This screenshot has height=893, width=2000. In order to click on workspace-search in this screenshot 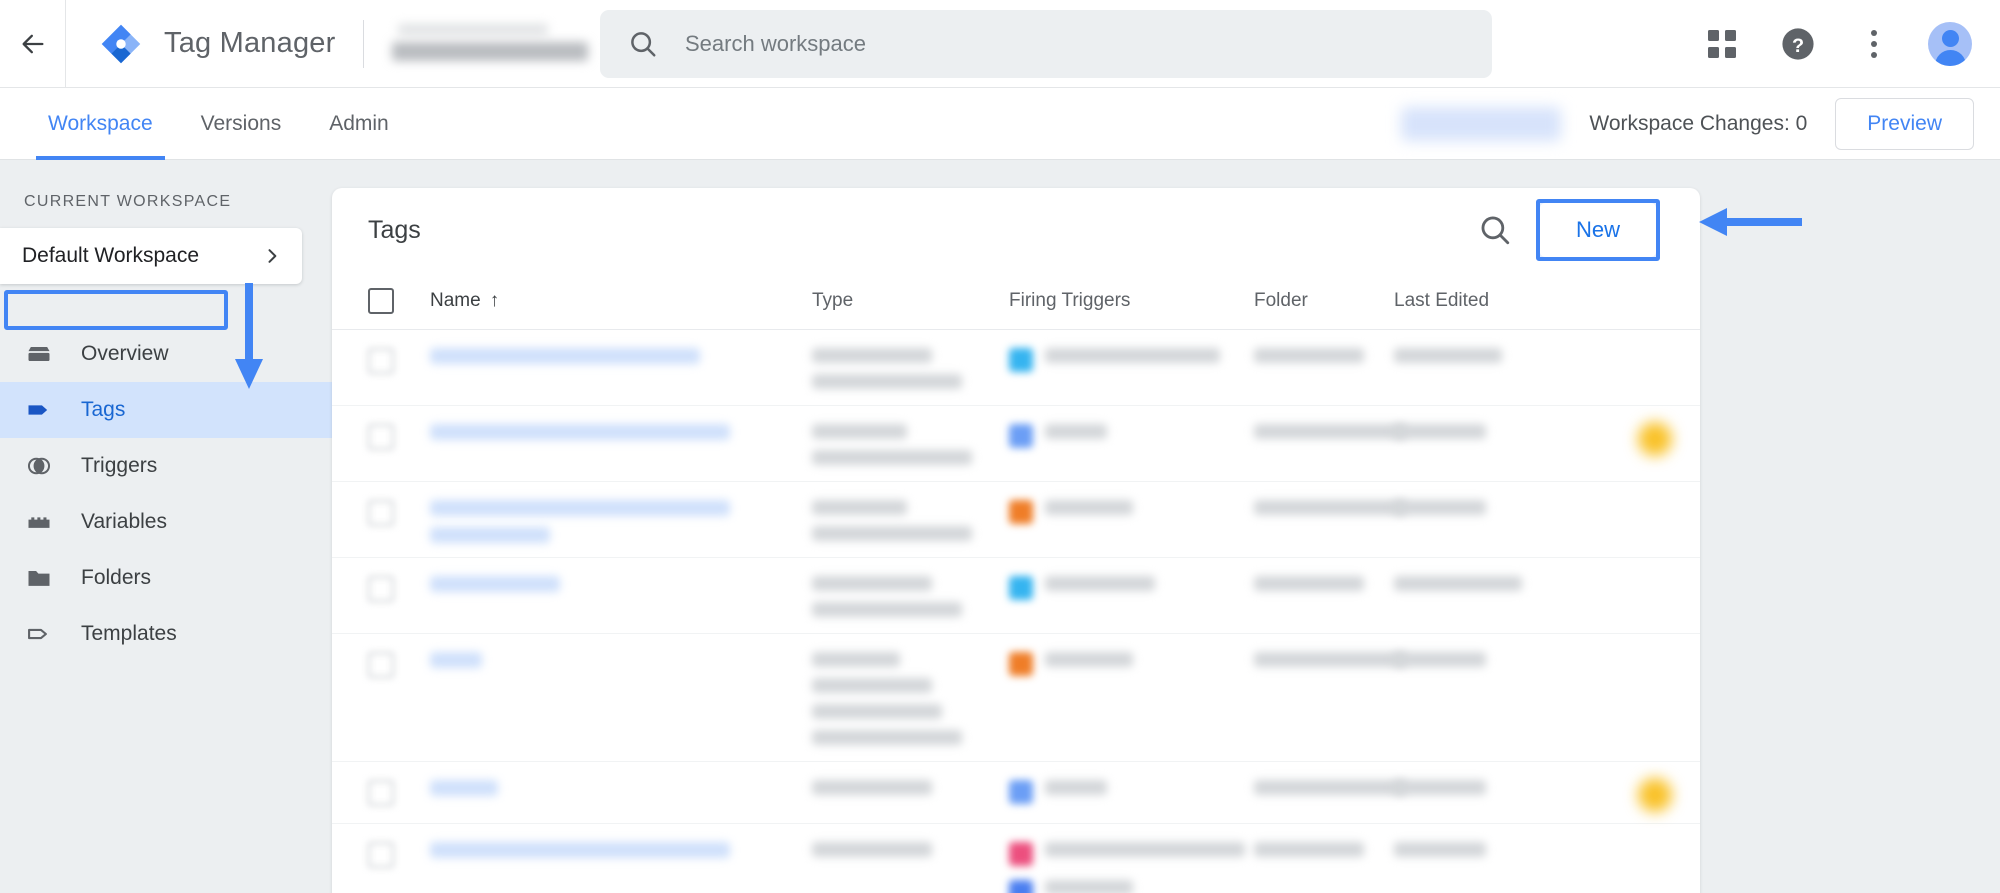, I will do `click(1046, 44)`.